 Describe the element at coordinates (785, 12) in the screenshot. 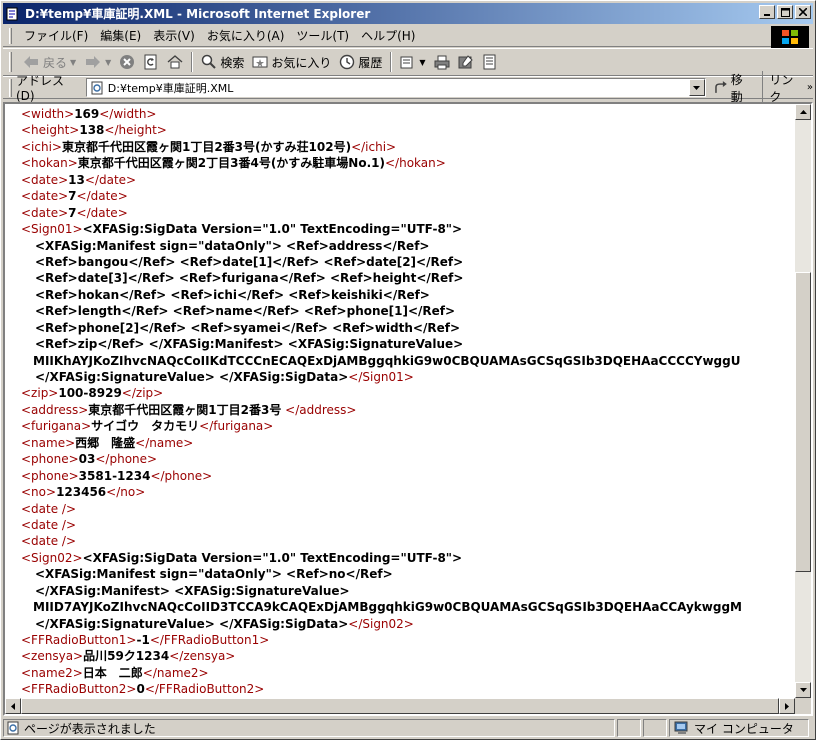

I see `maximize-button` at that location.